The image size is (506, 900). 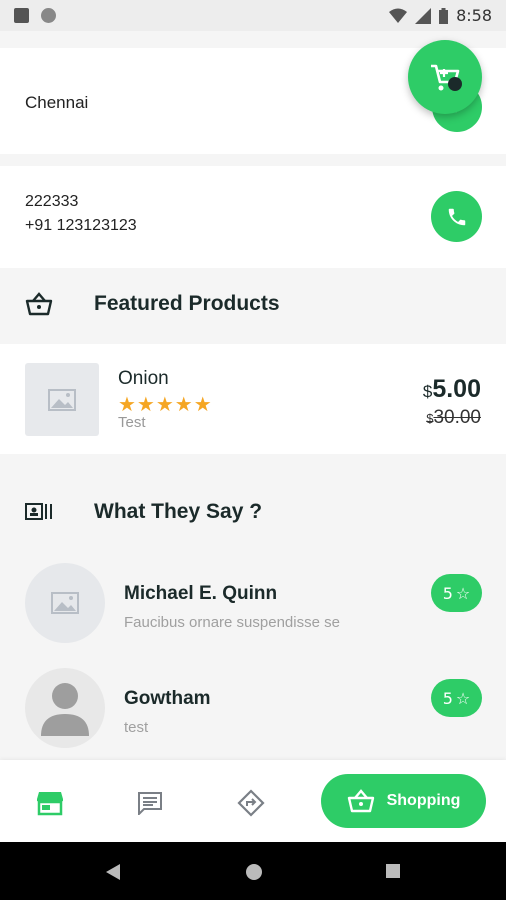 What do you see at coordinates (253, 217) in the screenshot?
I see `contact-card: 222333 +91 123123123` at bounding box center [253, 217].